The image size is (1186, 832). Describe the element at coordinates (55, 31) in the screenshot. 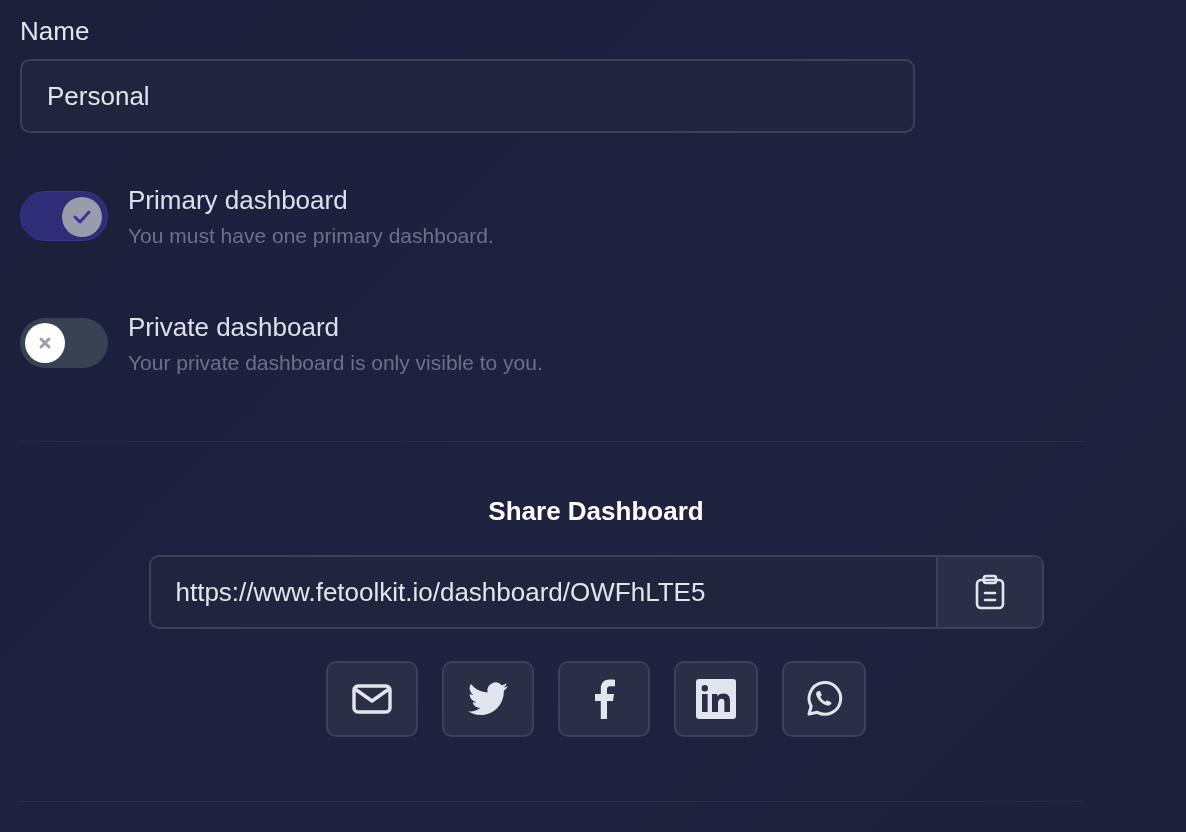

I see `field-label: Name` at that location.